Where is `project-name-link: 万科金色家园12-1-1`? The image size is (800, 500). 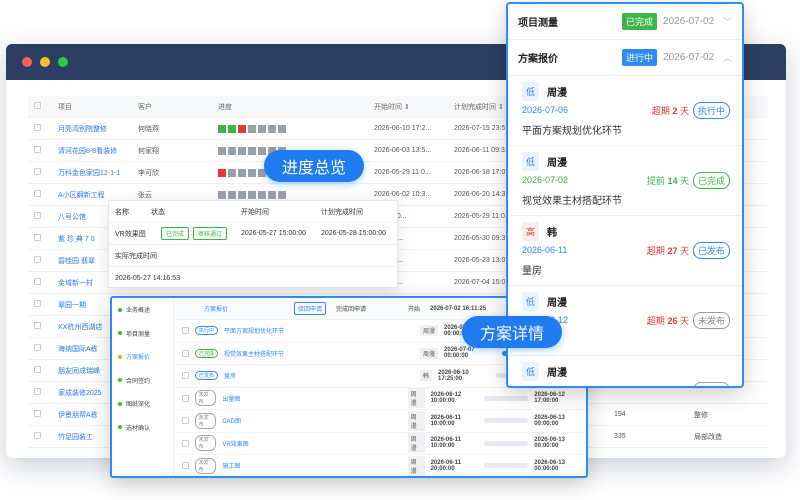
project-name-link: 万科金色家园12-1-1 is located at coordinates (90, 173).